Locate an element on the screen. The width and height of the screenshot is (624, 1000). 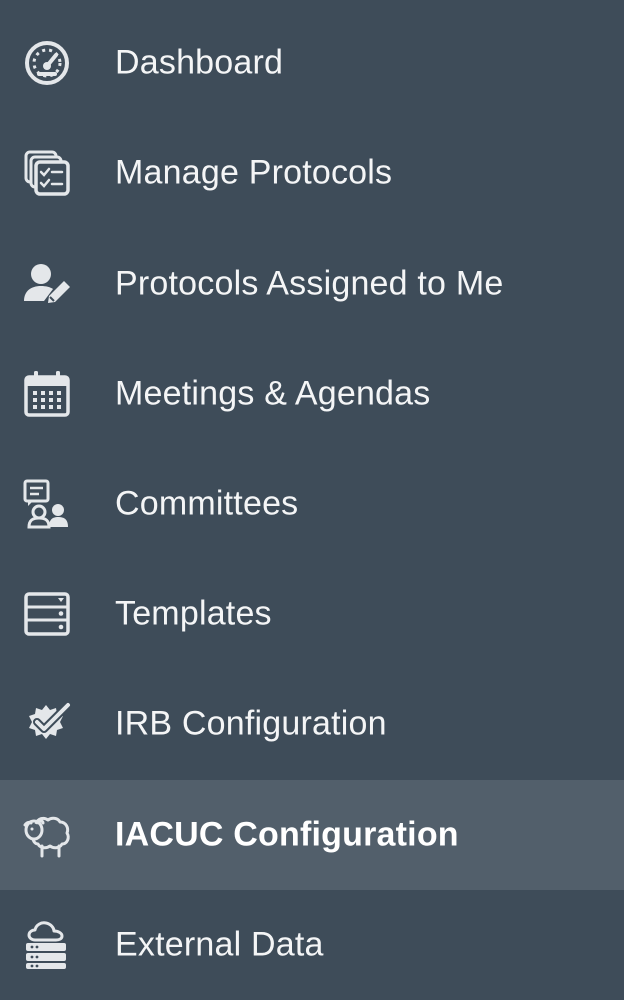
nav-item-external-data: External Data is located at coordinates (312, 945).